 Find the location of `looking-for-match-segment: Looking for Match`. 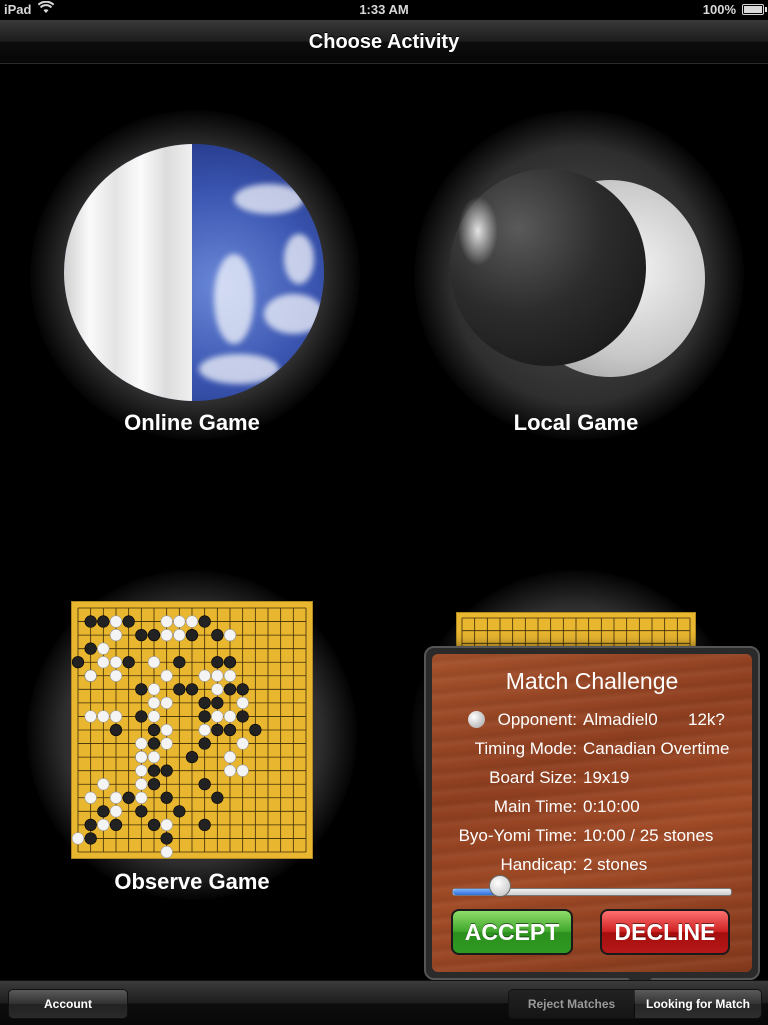

looking-for-match-segment: Looking for Match is located at coordinates (698, 1004).